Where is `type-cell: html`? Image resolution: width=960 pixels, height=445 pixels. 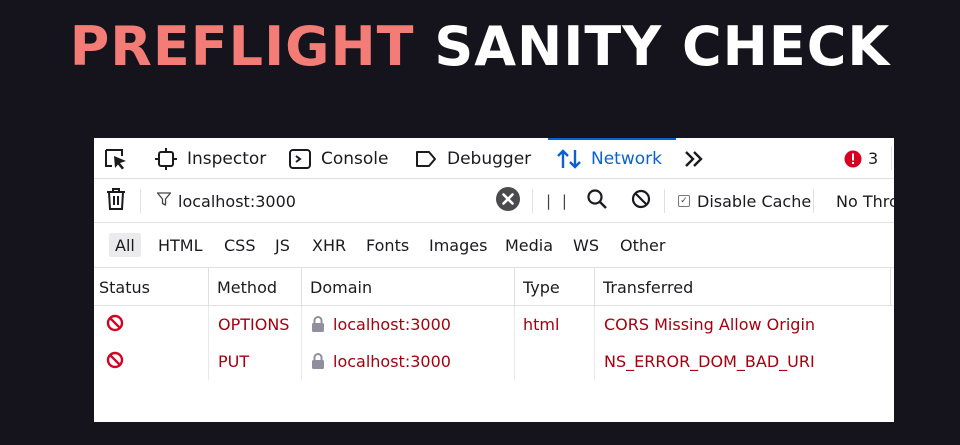
type-cell: html is located at coordinates (536, 324).